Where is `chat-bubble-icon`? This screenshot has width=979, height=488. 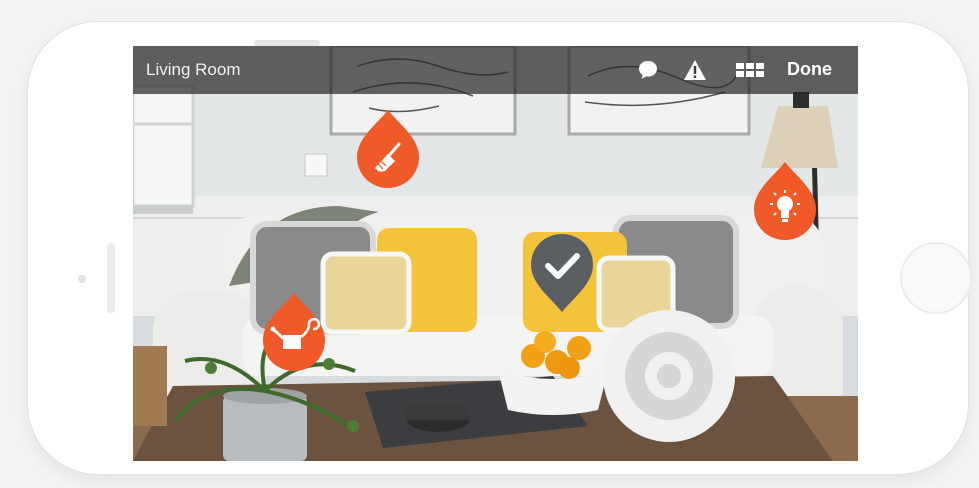 chat-bubble-icon is located at coordinates (648, 70).